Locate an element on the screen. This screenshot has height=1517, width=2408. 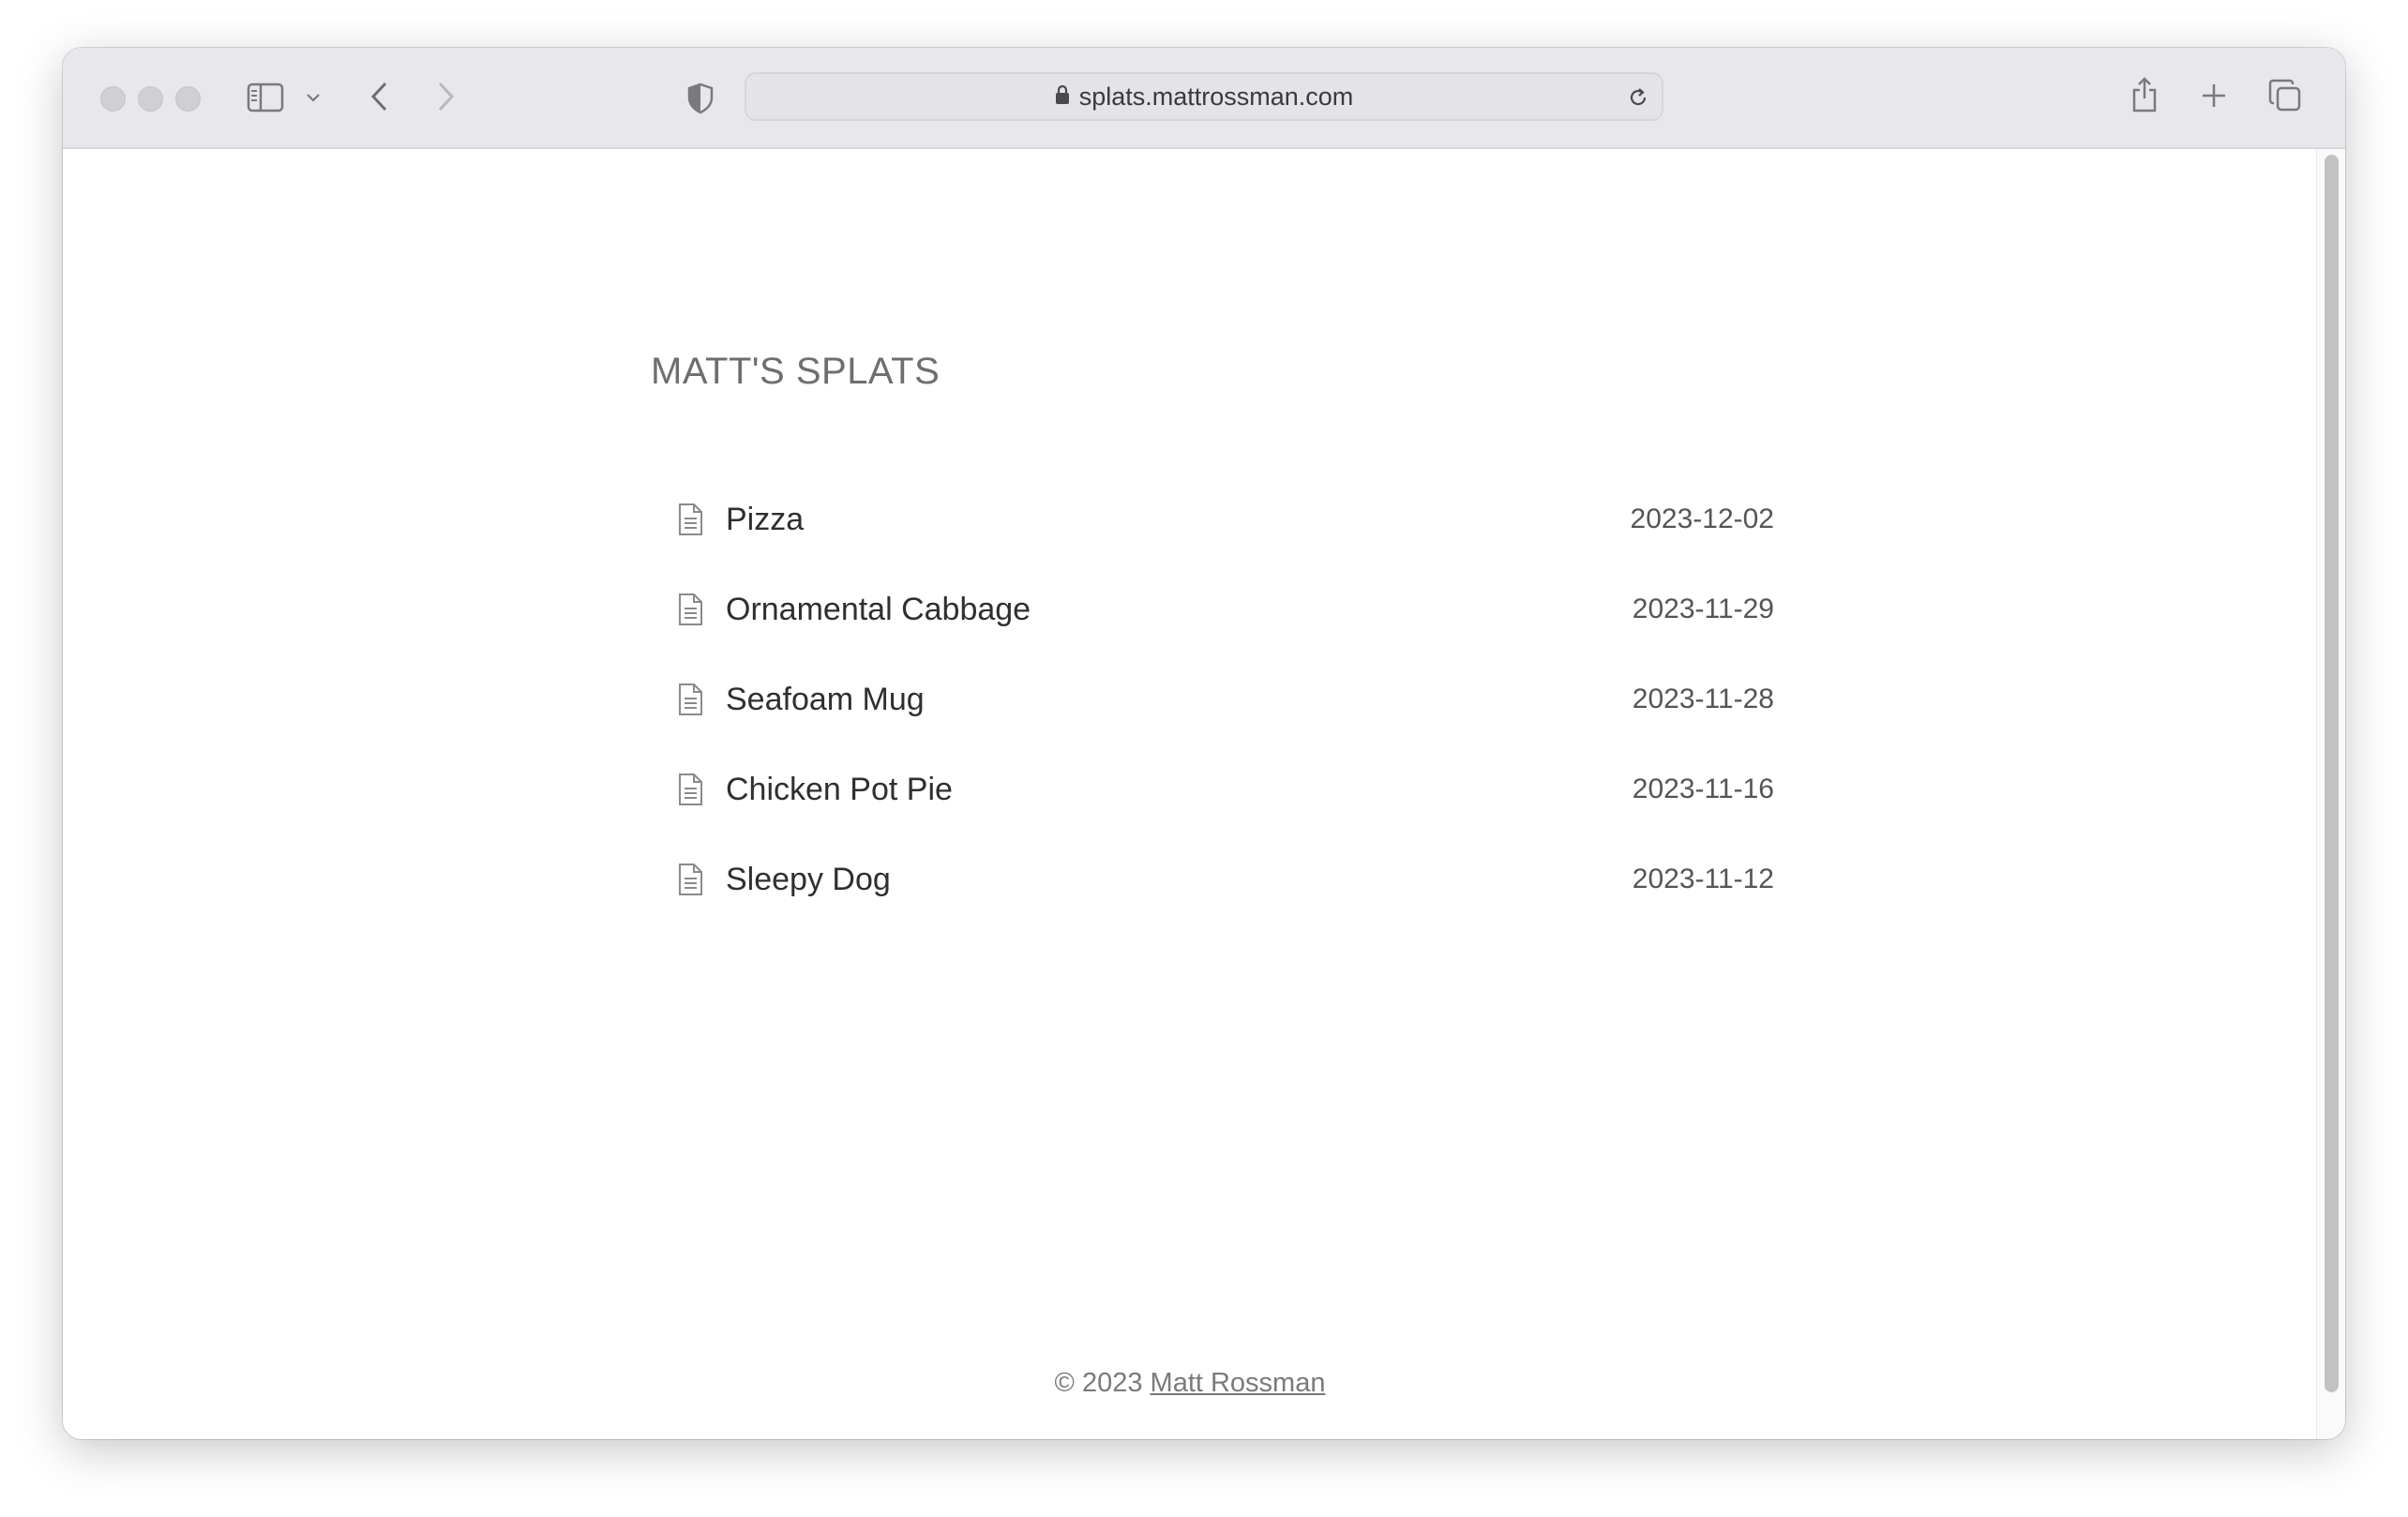
list-item: Ornamental Cabbage 2023-11-29 is located at coordinates (1225, 609).